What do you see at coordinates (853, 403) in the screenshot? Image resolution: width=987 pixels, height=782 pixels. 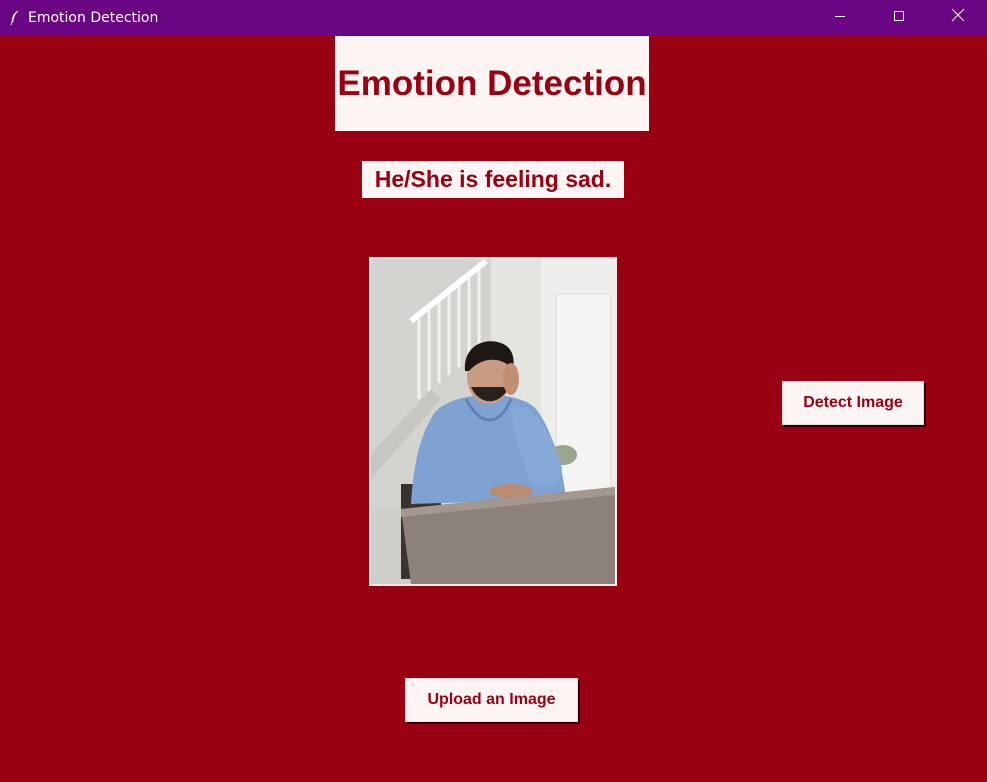 I see `detect-image-button: Detect Image` at bounding box center [853, 403].